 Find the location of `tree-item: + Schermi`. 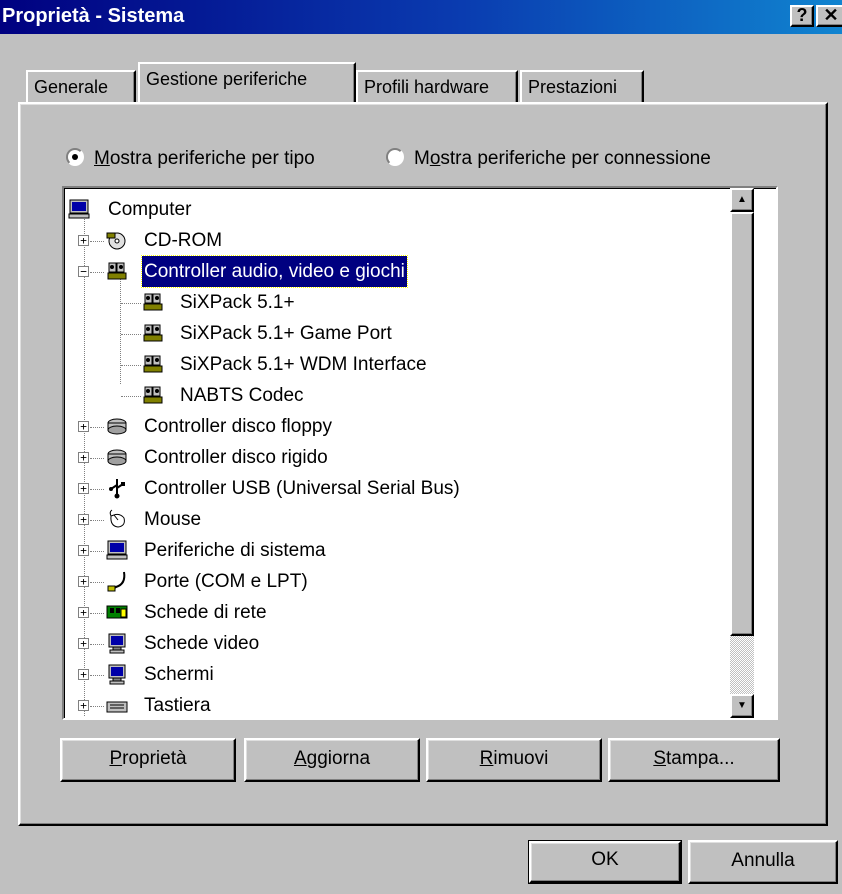

tree-item: + Schermi is located at coordinates (404, 674).